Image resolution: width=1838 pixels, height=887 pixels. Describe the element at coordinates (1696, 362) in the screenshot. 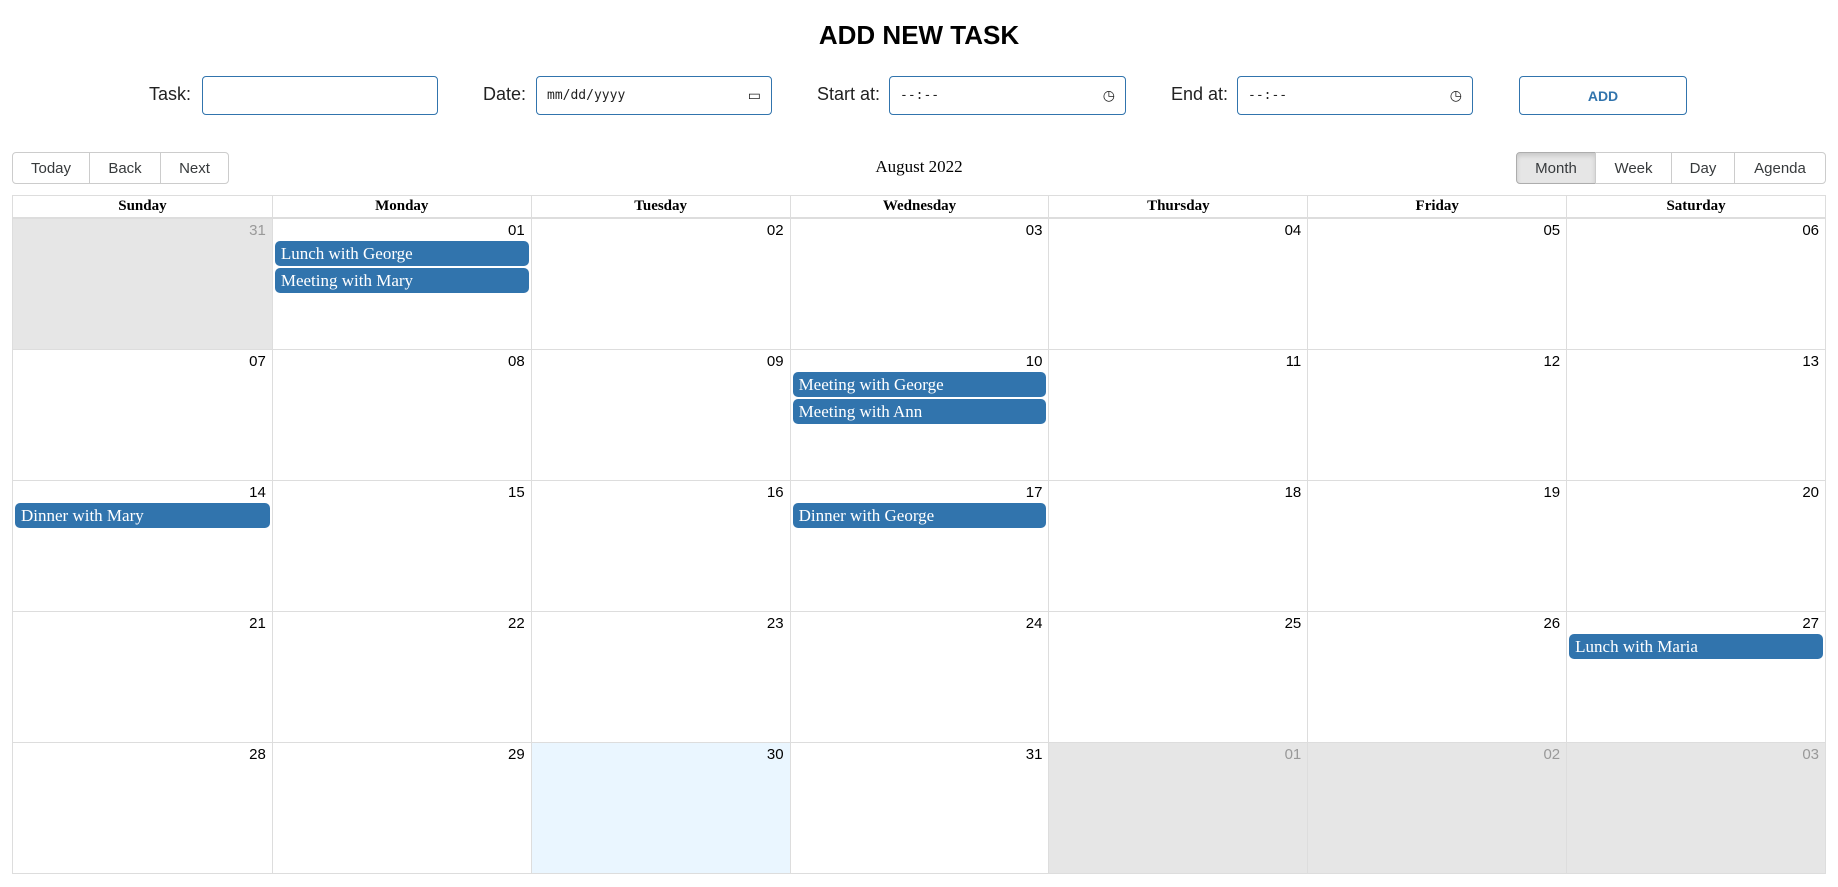

I see `date-number: 13` at that location.